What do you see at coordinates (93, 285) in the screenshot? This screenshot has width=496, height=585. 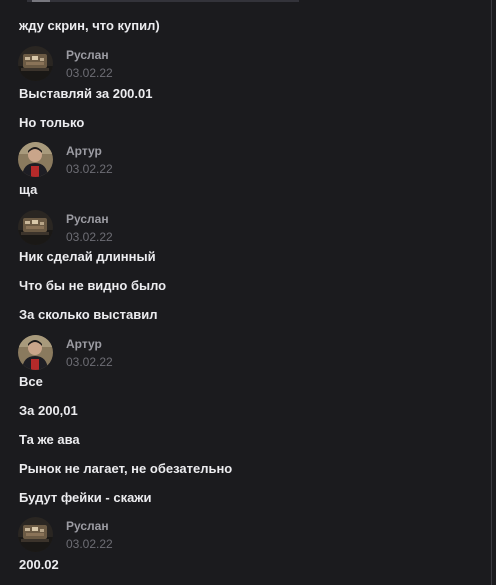 I see `message-text: Что бы не видно было` at bounding box center [93, 285].